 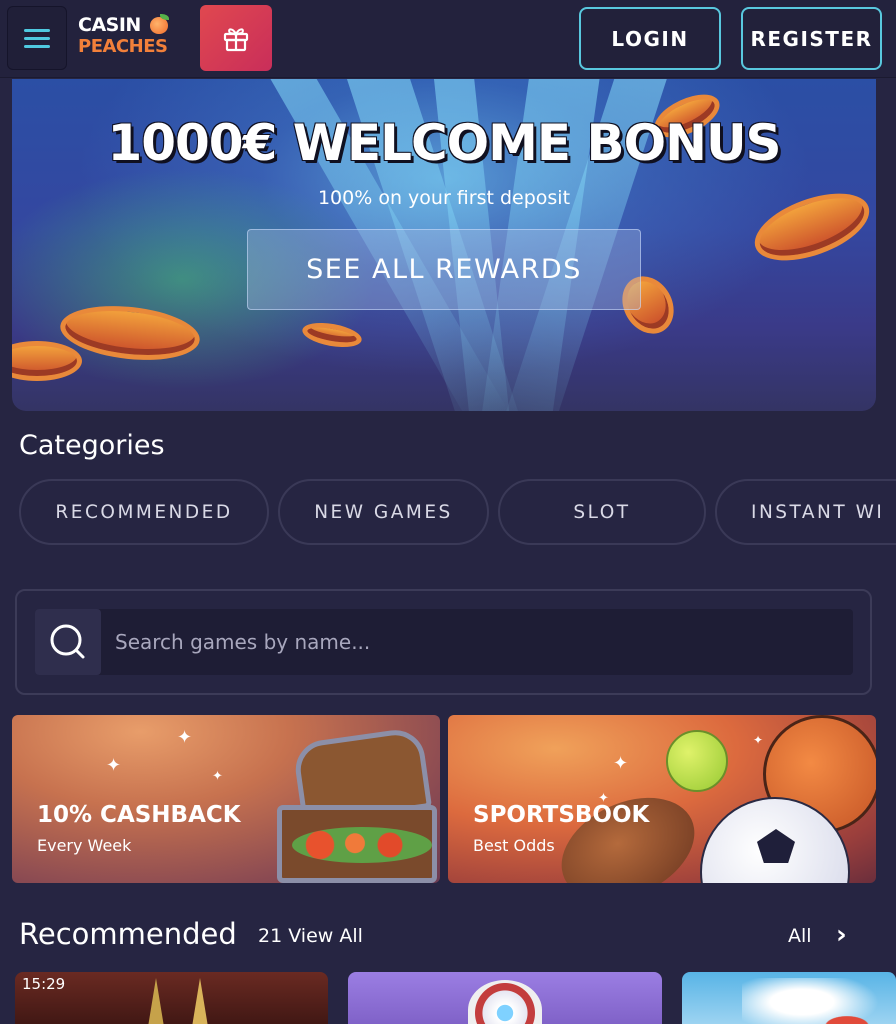 I want to click on categories-heading: Categories, so click(x=92, y=445).